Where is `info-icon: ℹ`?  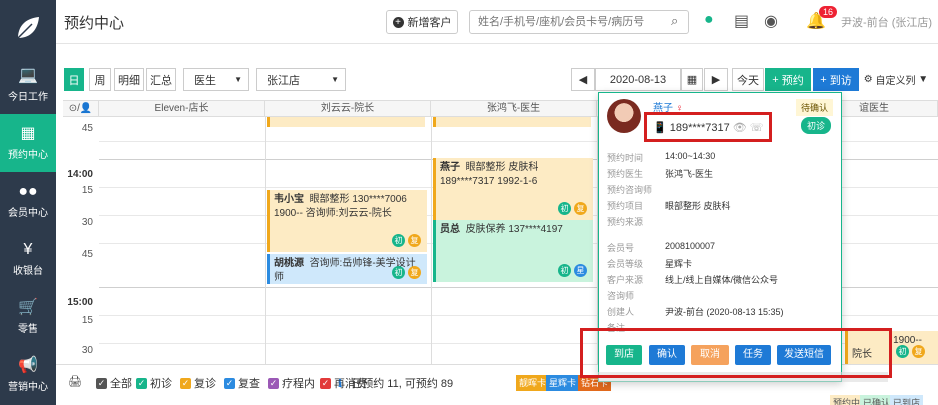
info-icon: ℹ is located at coordinates (340, 383).